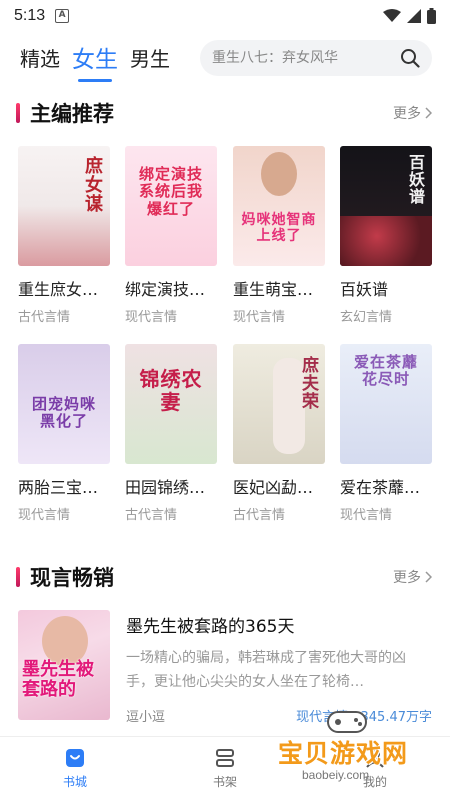 This screenshot has height=800, width=450. I want to click on notification-a-icon: A, so click(62, 16).